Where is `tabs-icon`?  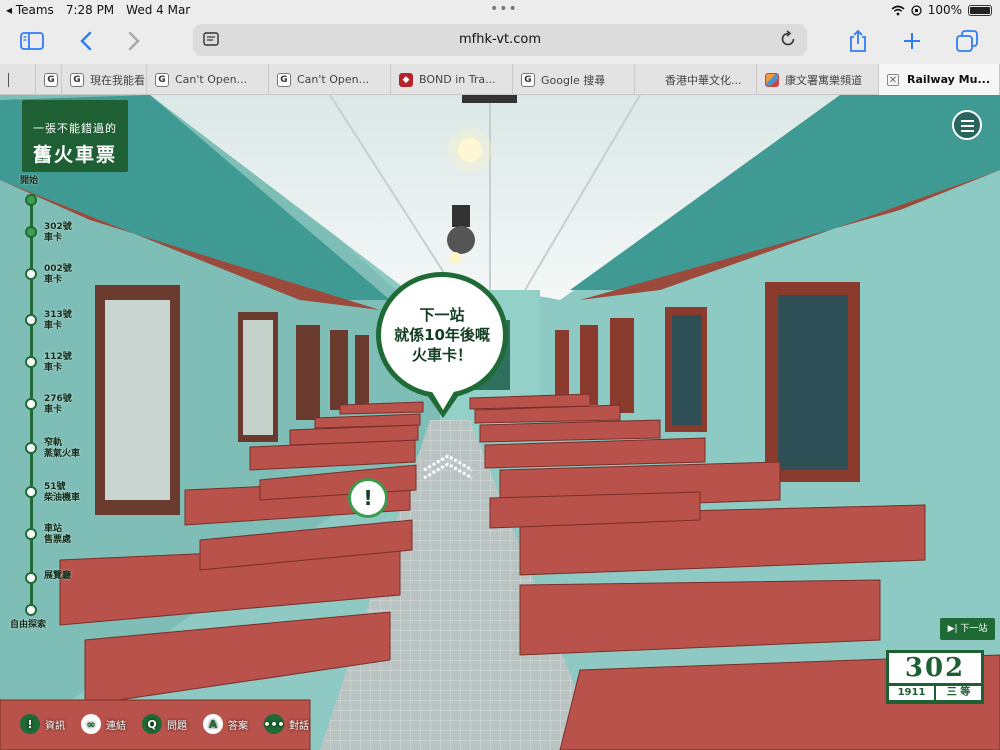
tabs-icon is located at coordinates (967, 41).